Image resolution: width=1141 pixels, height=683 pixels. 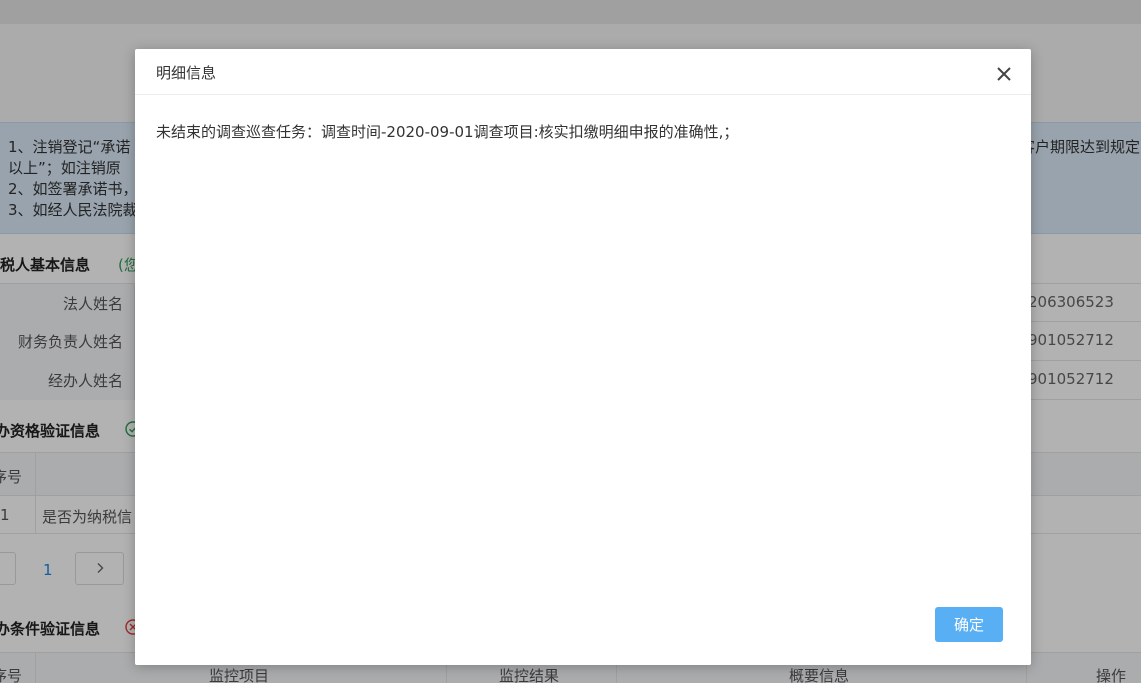 What do you see at coordinates (583, 72) in the screenshot?
I see `dialog-header: 明细信息` at bounding box center [583, 72].